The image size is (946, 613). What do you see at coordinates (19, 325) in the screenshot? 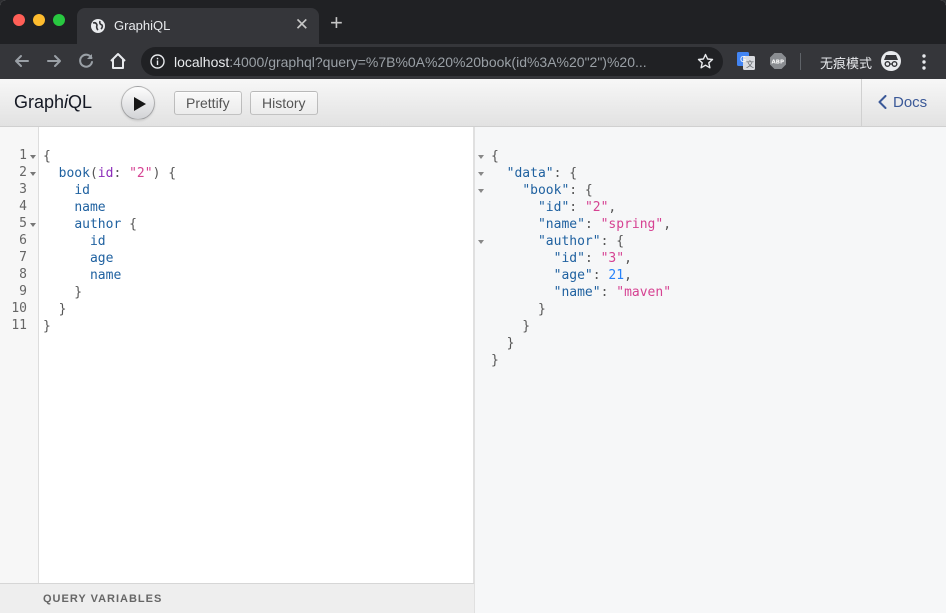
I see `line-number: 11` at bounding box center [19, 325].